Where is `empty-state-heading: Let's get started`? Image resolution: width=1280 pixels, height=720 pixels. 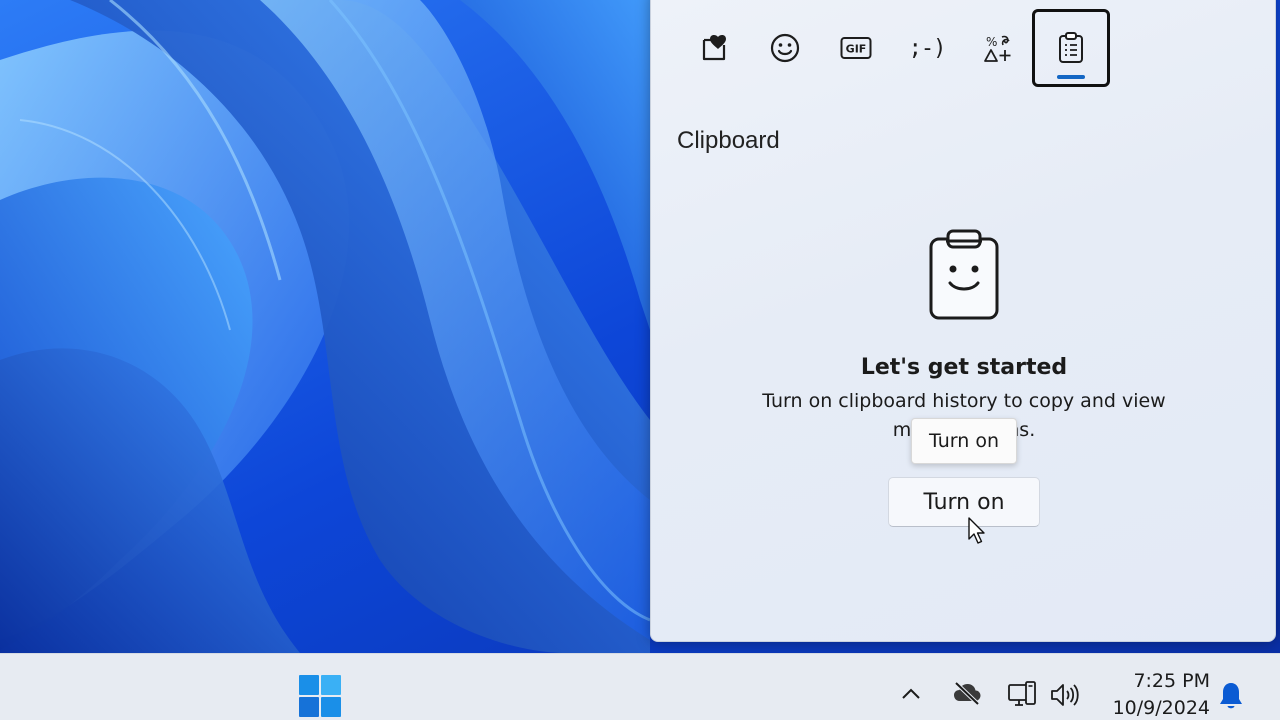
empty-state-heading: Let's get started is located at coordinates (964, 367).